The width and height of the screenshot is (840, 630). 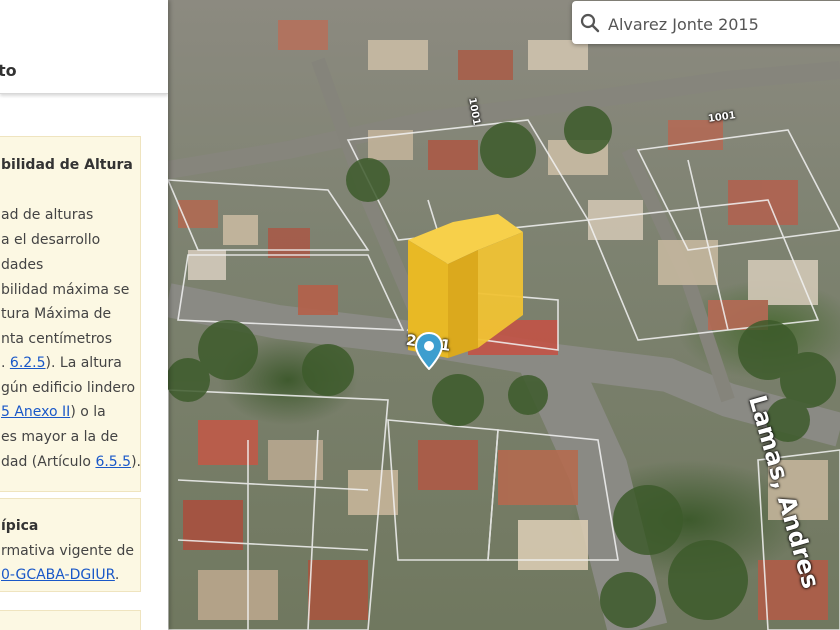 What do you see at coordinates (723, 24) in the screenshot?
I see `search-input` at bounding box center [723, 24].